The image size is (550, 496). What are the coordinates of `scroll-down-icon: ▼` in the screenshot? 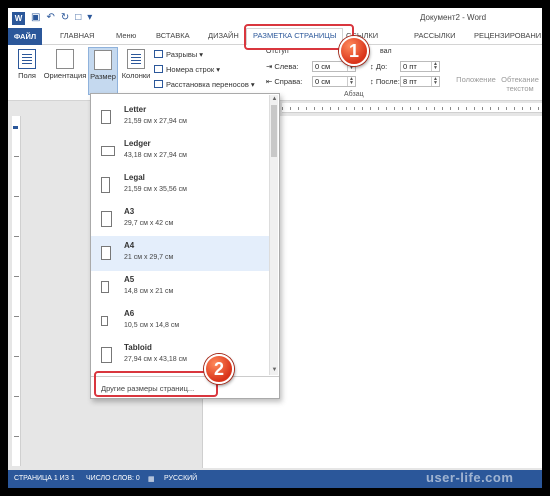 It's located at (274, 370).